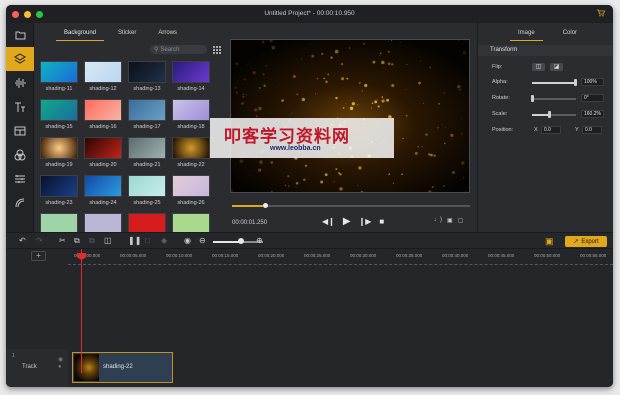 This screenshot has height=395, width=620. I want to click on media-thumbnail: shading-19, so click(59, 153).